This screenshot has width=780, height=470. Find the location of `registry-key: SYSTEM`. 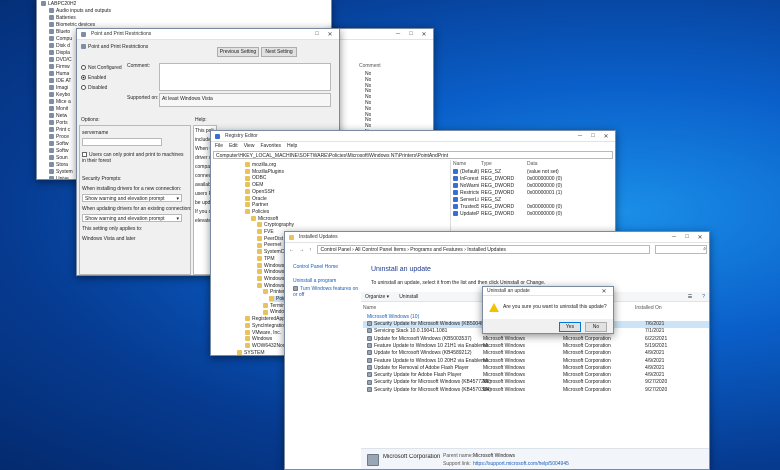

registry-key: SYSTEM is located at coordinates (251, 352).